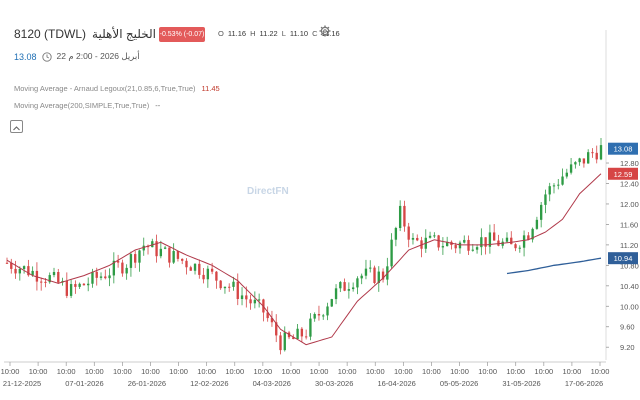 This screenshot has width=640, height=400. What do you see at coordinates (584, 383) in the screenshot?
I see `x-date-label-9: 17-06-2026` at bounding box center [584, 383].